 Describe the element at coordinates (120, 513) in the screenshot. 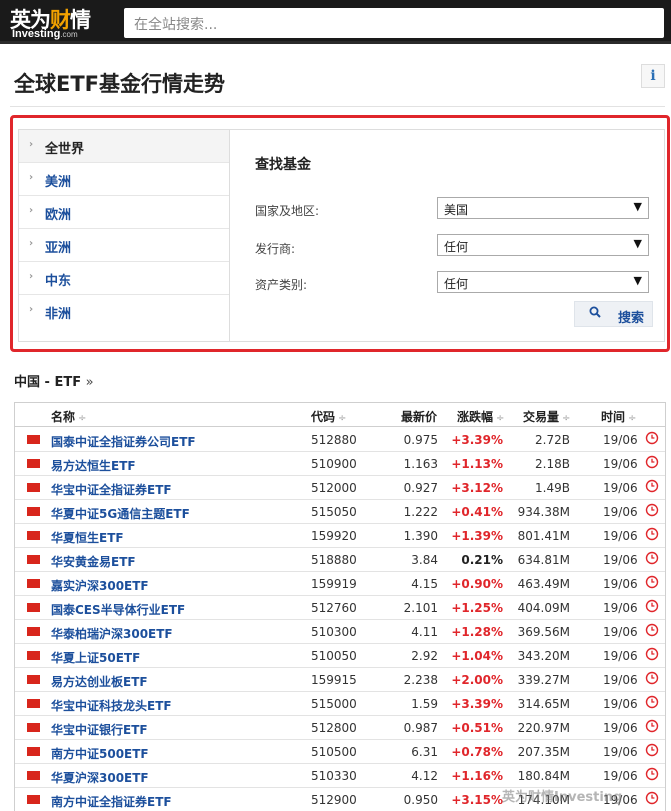

I see `etf-name-link: 华夏中证5G通信主题ETF` at that location.